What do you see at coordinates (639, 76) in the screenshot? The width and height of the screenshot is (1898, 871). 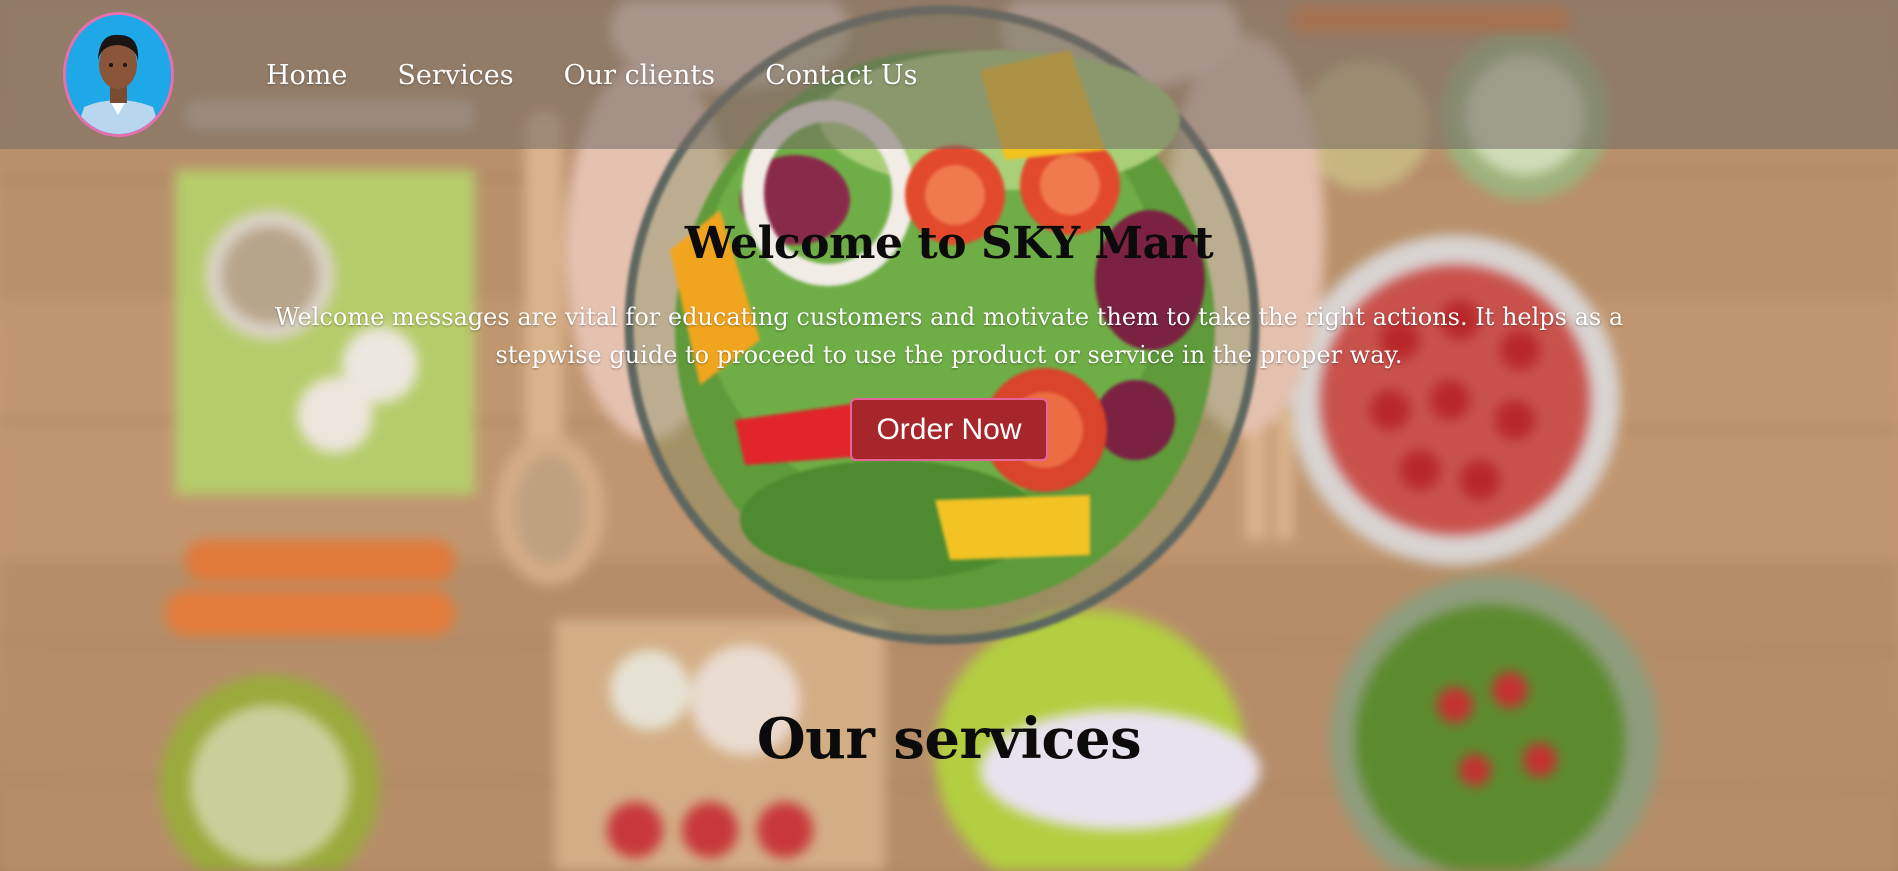 I see `nav-link-our-clients: Our clients` at bounding box center [639, 76].